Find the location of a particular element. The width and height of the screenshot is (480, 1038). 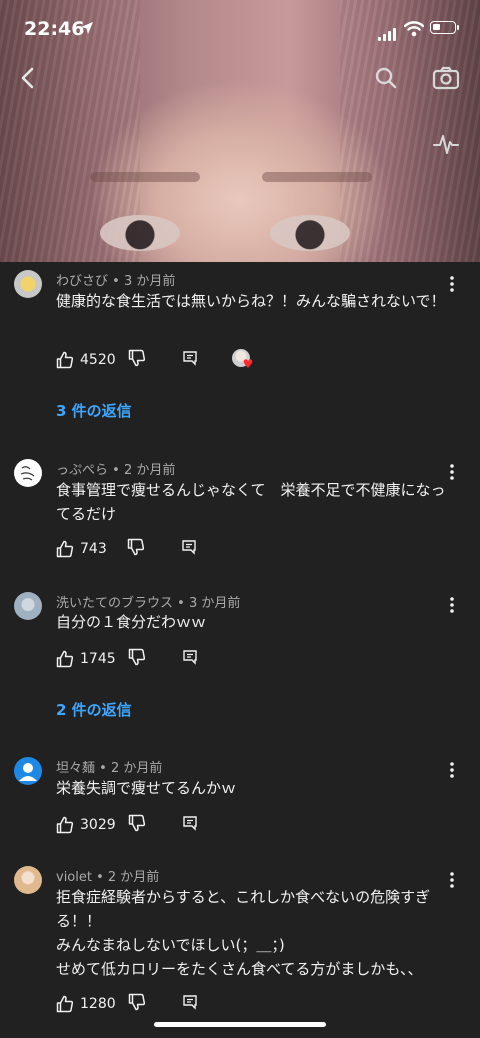

comment-text-line: みんなまねしないでほしい(；＿；) is located at coordinates (170, 945).